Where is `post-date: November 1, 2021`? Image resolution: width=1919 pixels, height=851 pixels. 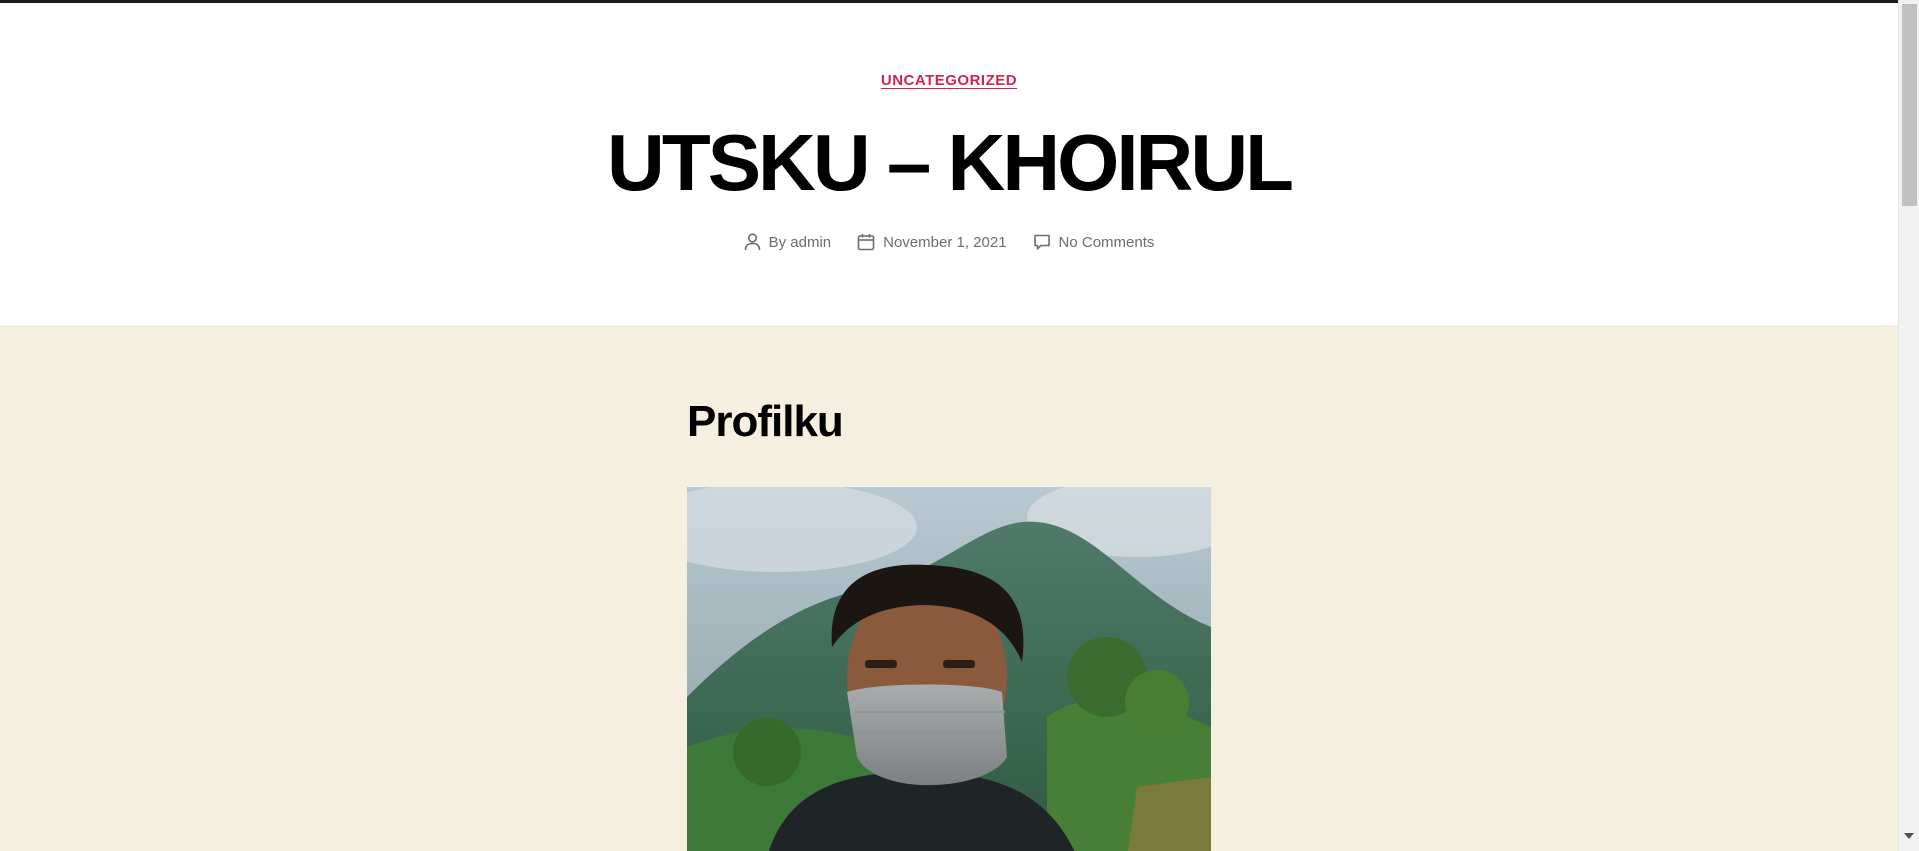 post-date: November 1, 2021 is located at coordinates (932, 242).